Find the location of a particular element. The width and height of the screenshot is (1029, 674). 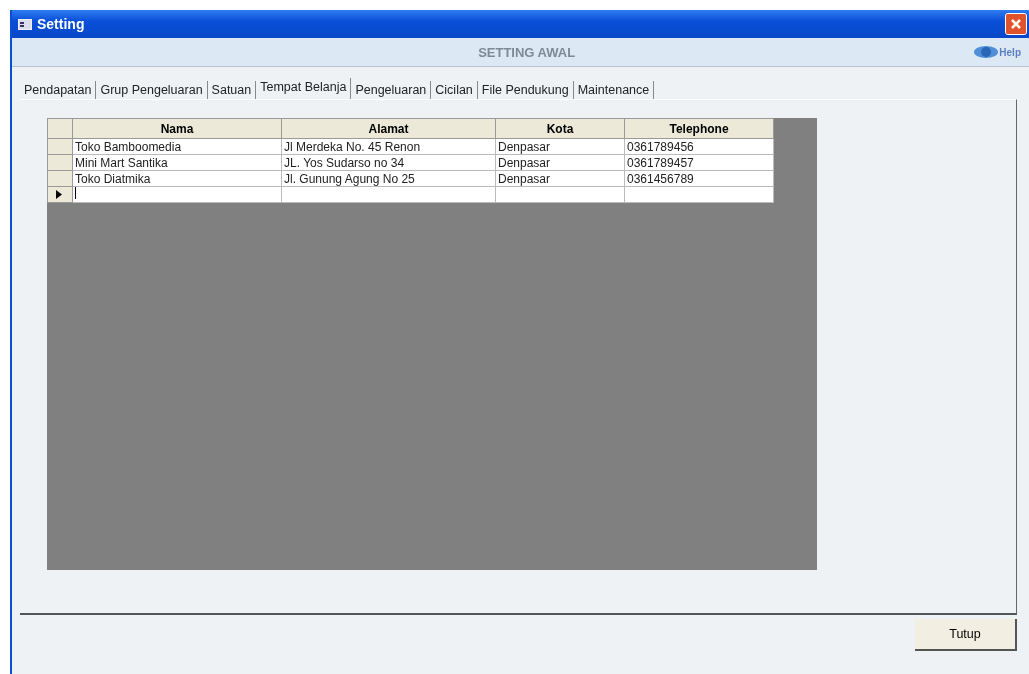

tab: File Pendukung is located at coordinates (525, 90).